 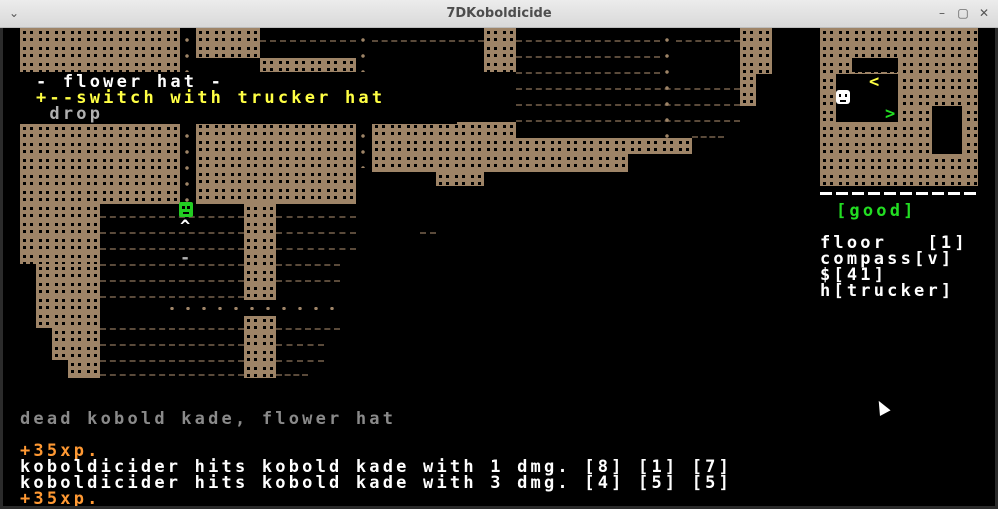 I want to click on stat-hat: h[trucker], so click(x=887, y=291).